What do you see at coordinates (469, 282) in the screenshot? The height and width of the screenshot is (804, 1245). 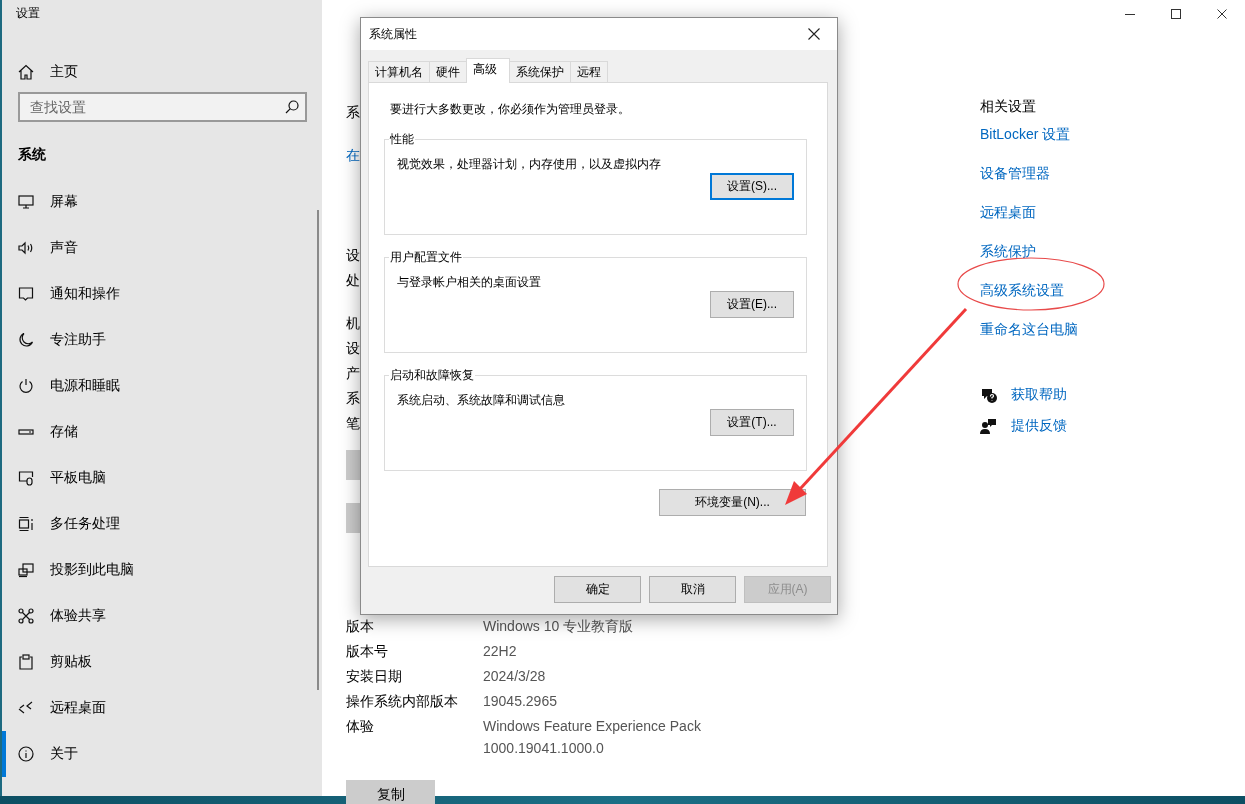 I see `group-description: 与登录帐户相关的桌面设置` at bounding box center [469, 282].